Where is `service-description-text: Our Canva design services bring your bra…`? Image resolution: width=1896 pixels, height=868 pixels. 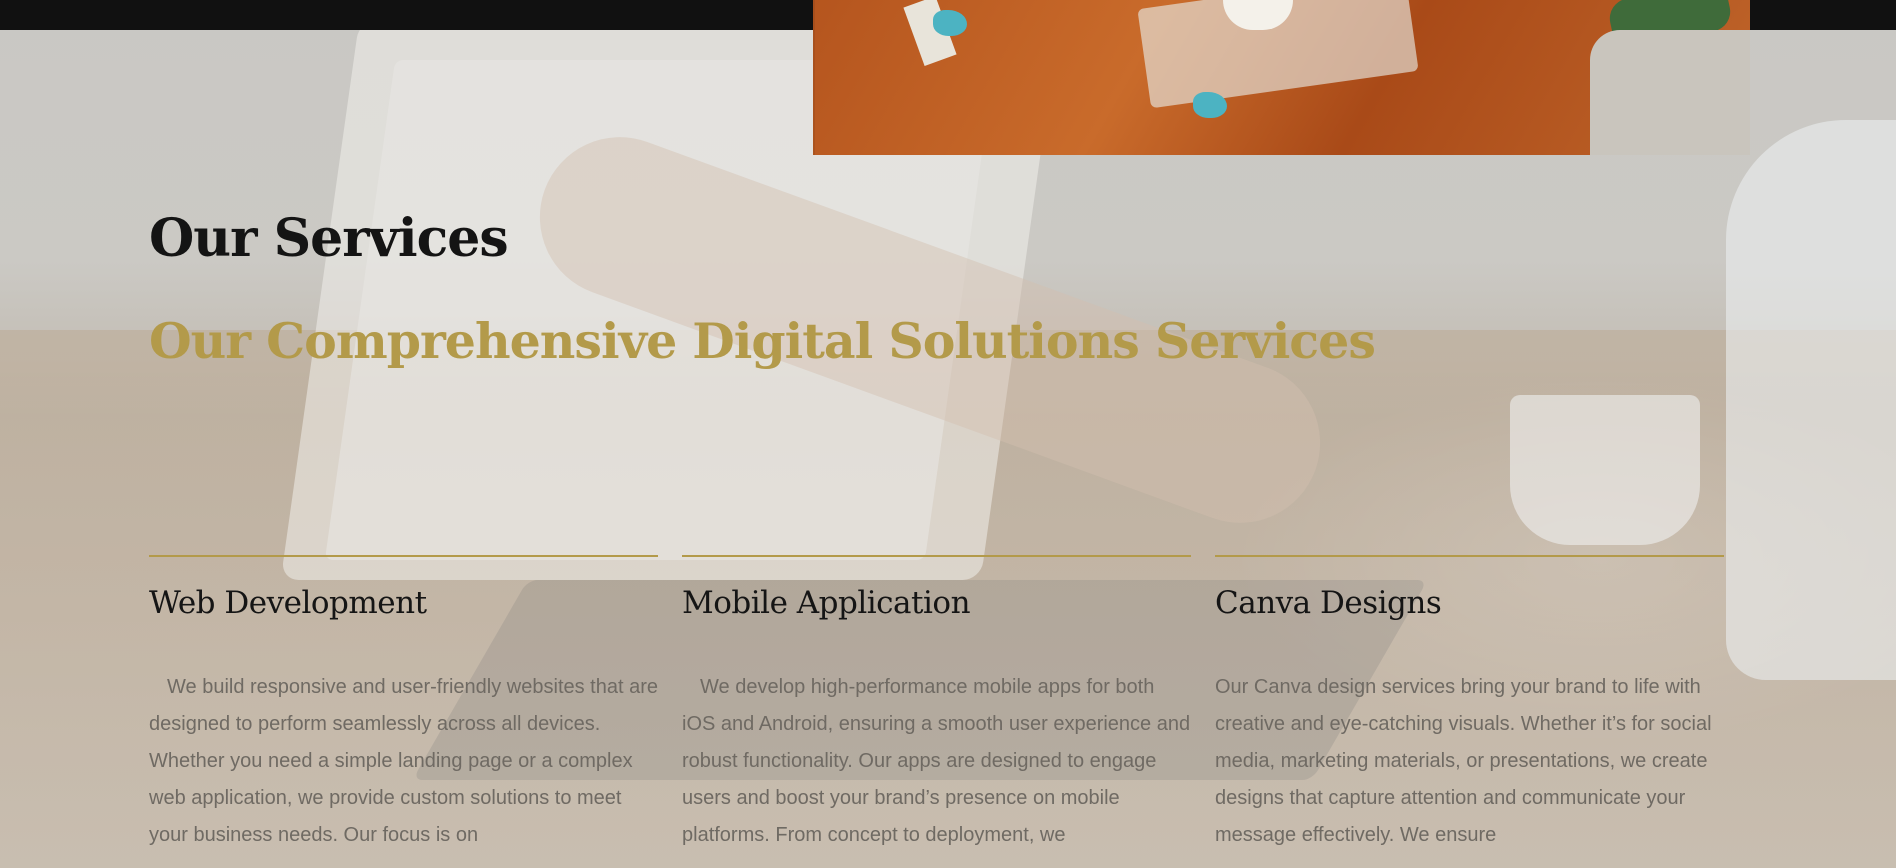
service-description-text: Our Canva design services bring your bra… is located at coordinates (1463, 761).